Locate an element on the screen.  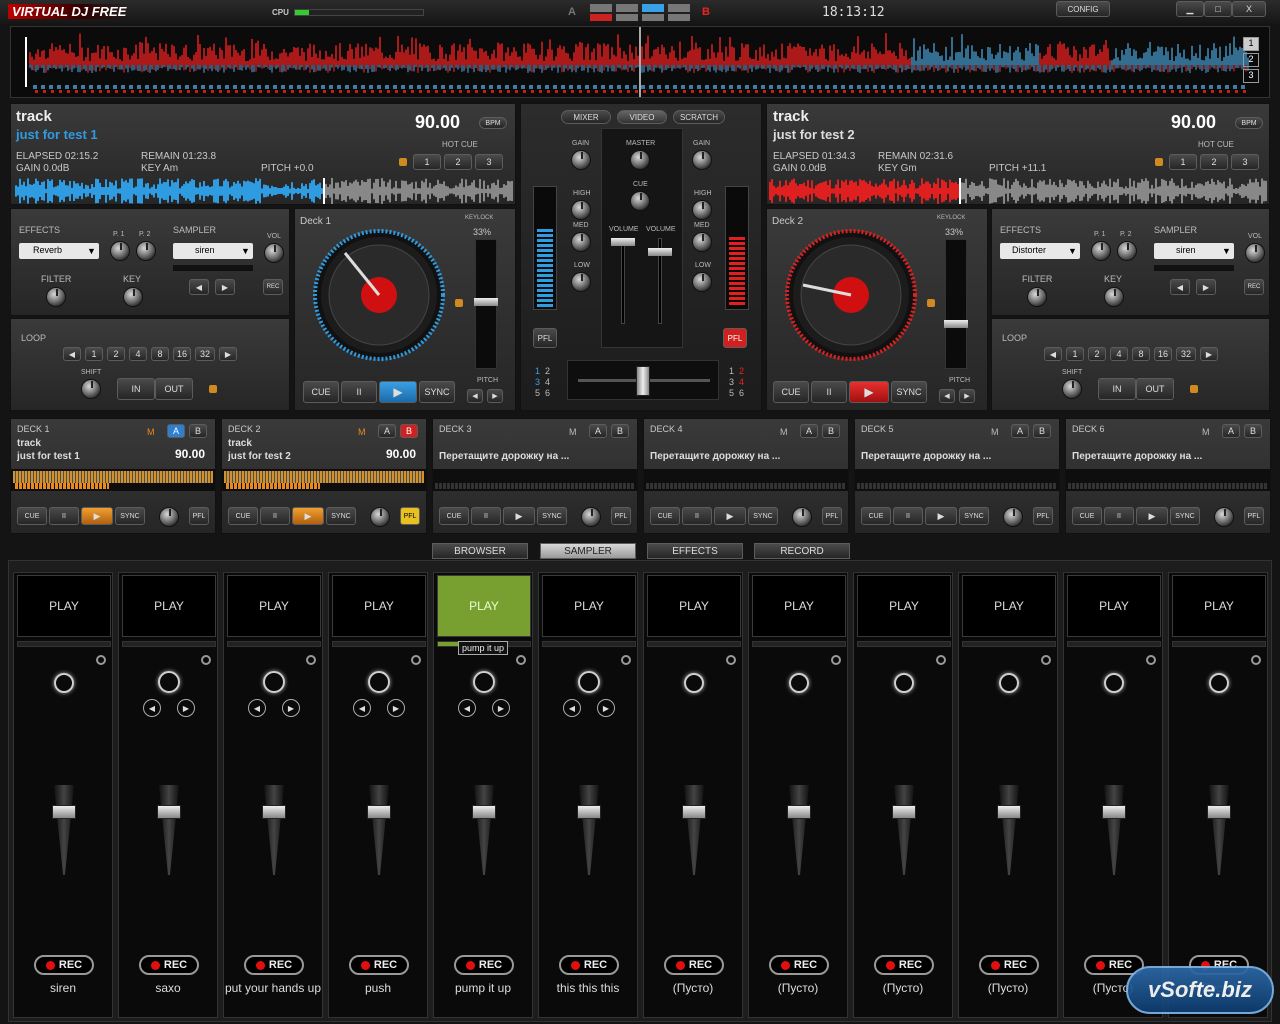
deck2-hotcue-2: 2 is located at coordinates (1214, 162).